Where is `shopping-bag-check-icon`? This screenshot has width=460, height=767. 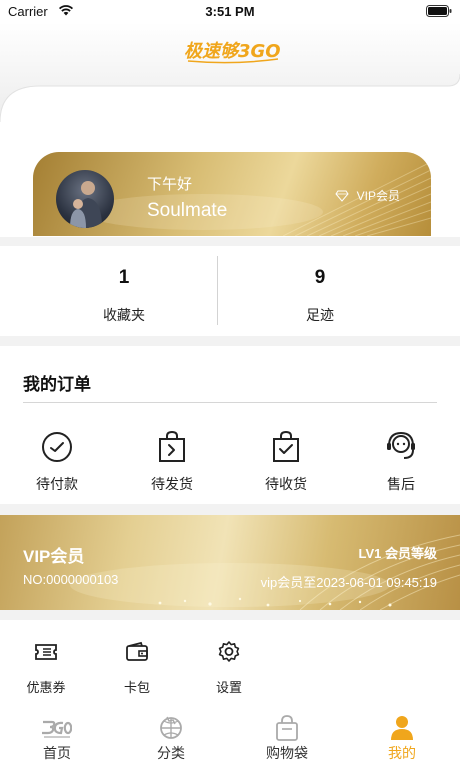
shopping-bag-check-icon is located at coordinates (286, 446).